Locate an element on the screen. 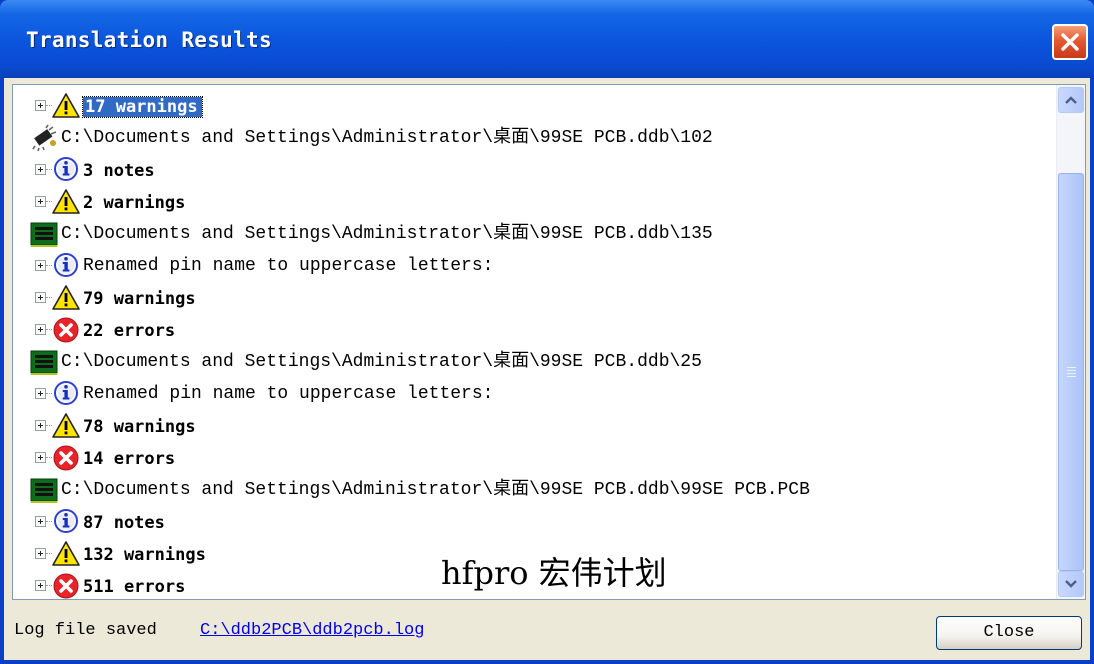 This screenshot has width=1094, height=664. tree-item-label: 87 notes is located at coordinates (124, 523).